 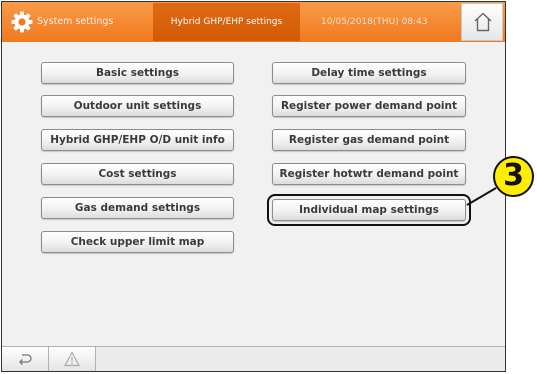 What do you see at coordinates (137, 140) in the screenshot?
I see `hybrid-od-unit-info-button: Hybrid GHP/EHP O/D unit info` at bounding box center [137, 140].